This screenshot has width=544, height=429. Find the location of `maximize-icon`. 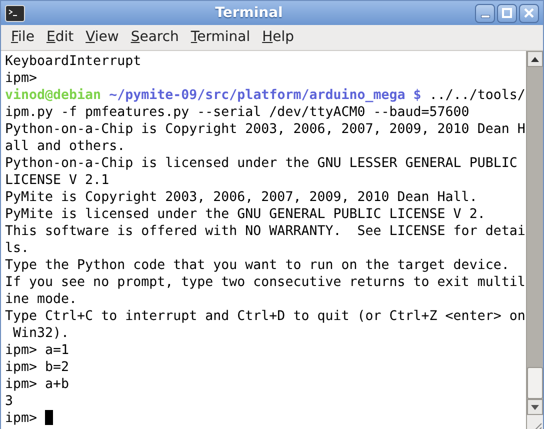

maximize-icon is located at coordinates (507, 13).